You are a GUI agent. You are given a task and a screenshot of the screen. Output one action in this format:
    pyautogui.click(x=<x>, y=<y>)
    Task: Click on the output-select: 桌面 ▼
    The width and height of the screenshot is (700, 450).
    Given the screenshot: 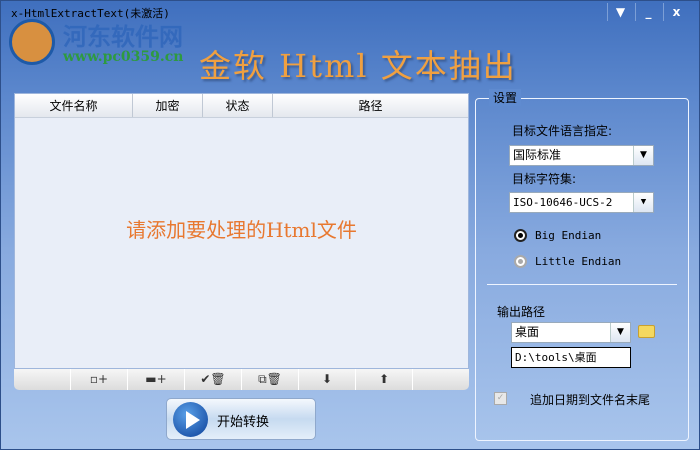 What is the action you would take?
    pyautogui.click(x=571, y=332)
    